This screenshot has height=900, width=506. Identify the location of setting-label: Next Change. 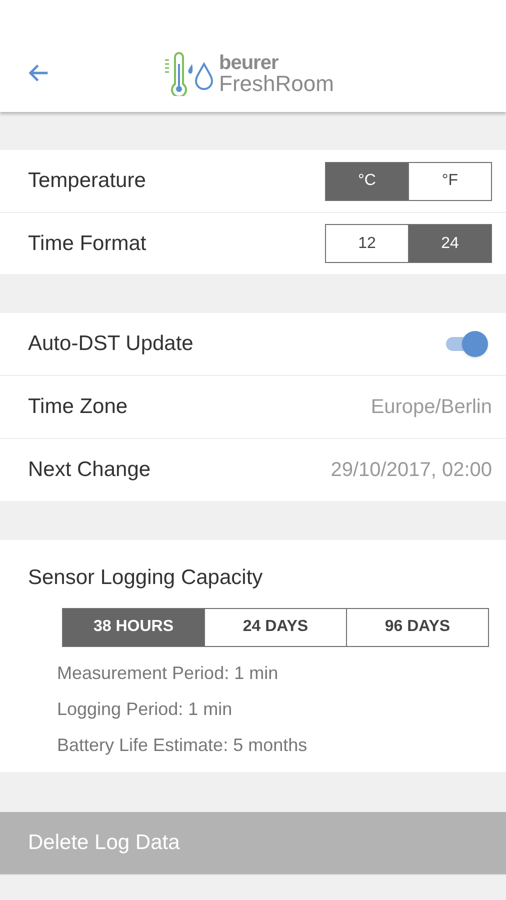
(89, 470).